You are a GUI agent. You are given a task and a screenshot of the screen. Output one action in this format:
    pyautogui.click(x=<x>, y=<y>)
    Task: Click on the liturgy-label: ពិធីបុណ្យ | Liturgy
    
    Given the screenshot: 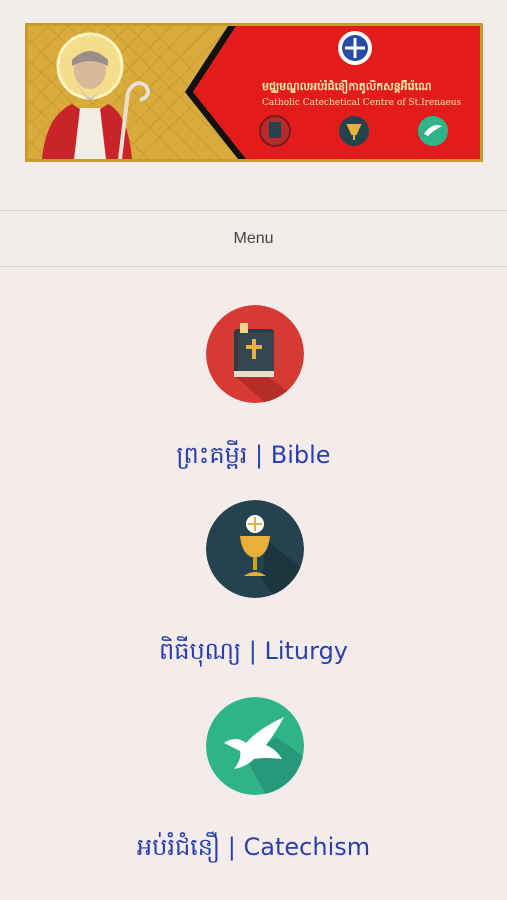 What is the action you would take?
    pyautogui.click(x=253, y=653)
    